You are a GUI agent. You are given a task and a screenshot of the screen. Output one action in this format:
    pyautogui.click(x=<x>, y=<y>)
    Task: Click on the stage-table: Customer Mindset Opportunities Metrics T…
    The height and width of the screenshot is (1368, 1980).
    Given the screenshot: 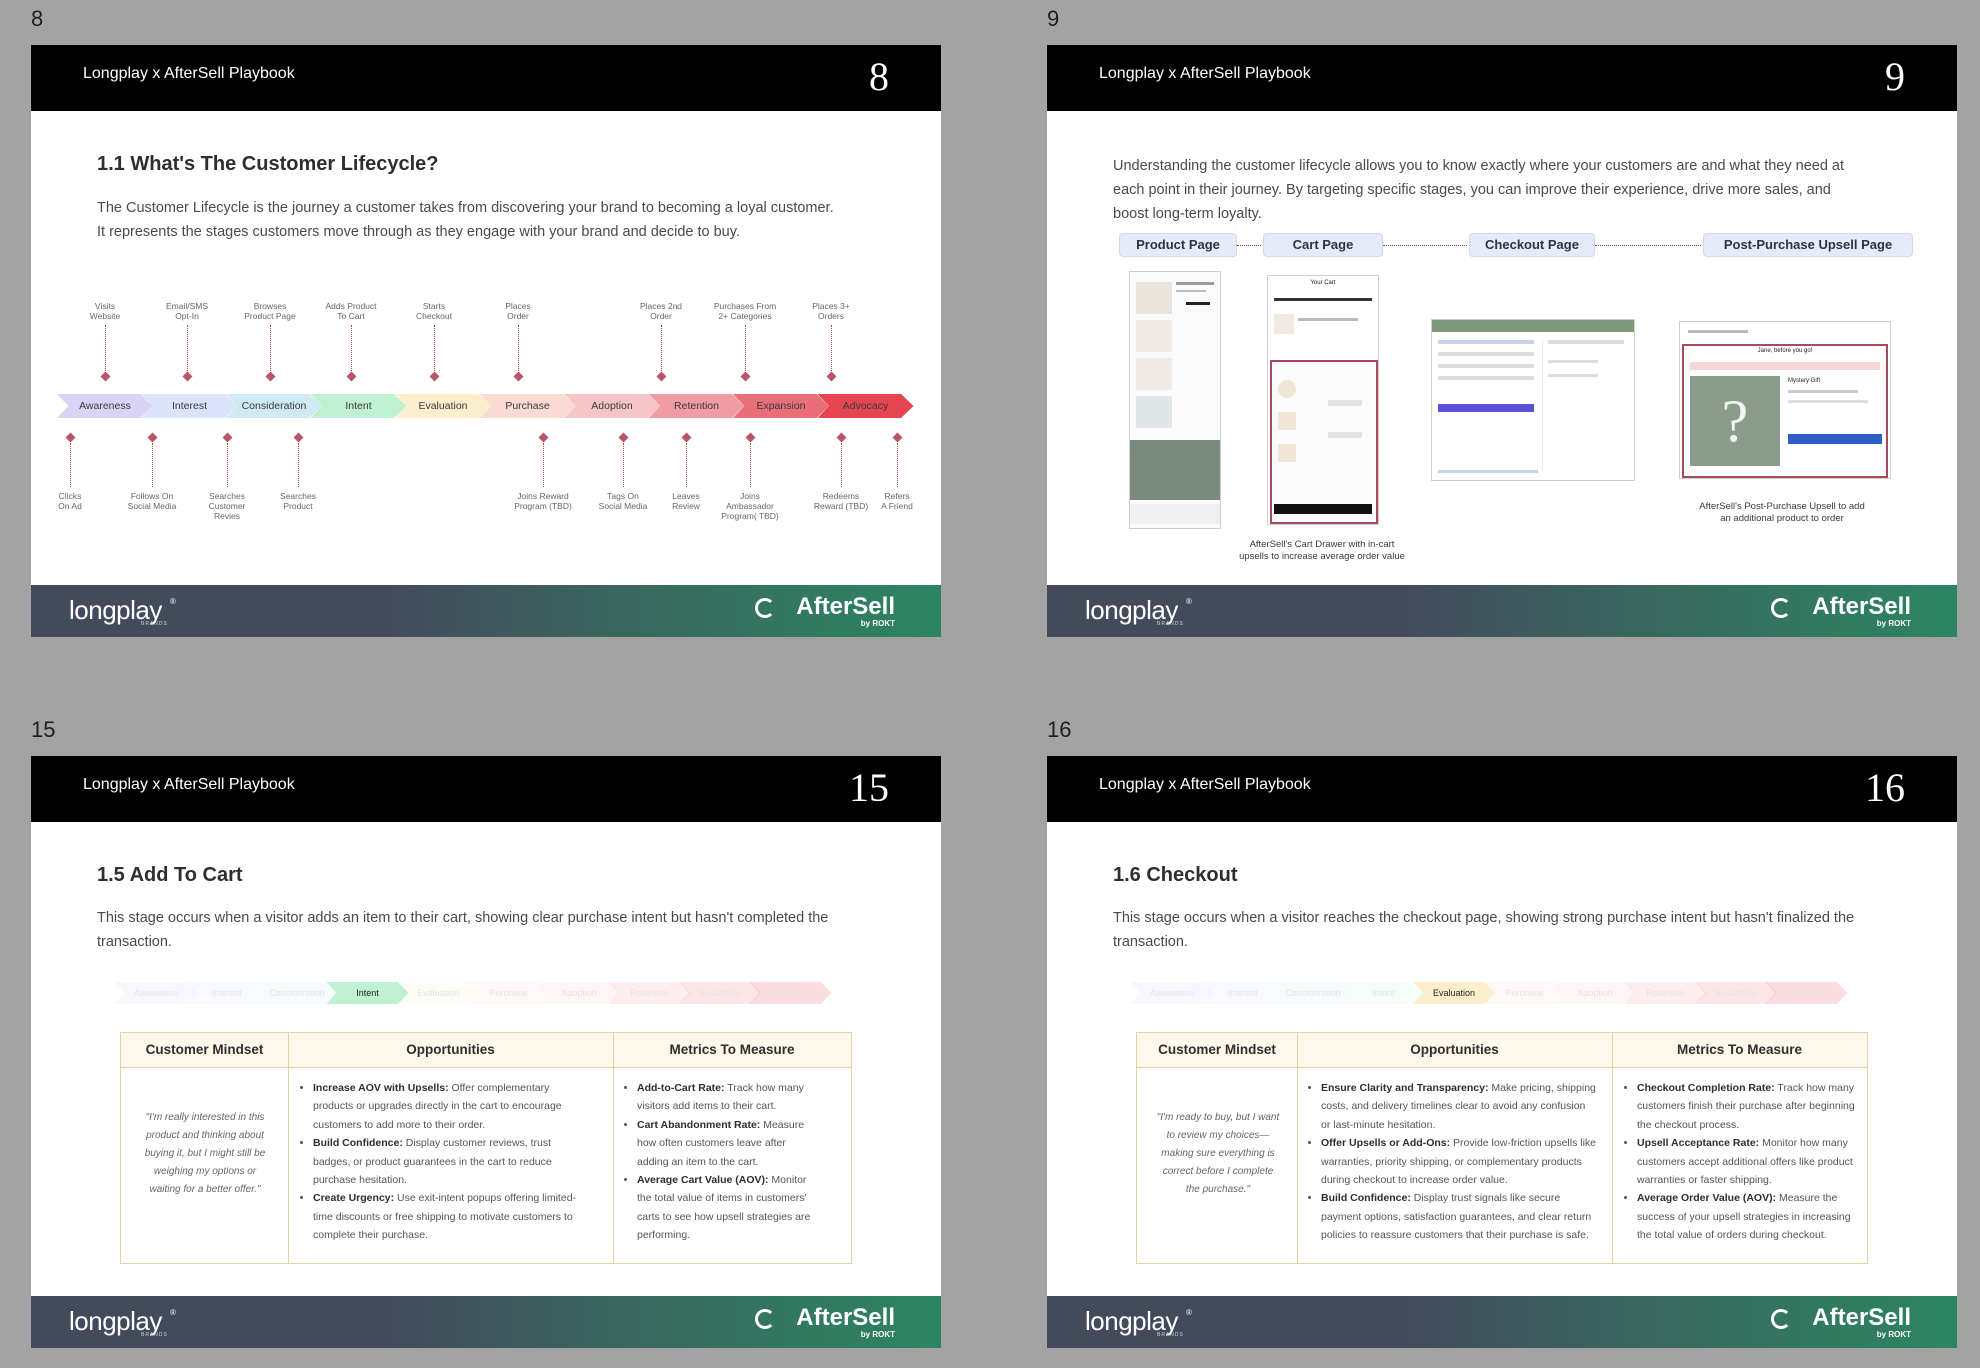 What is the action you would take?
    pyautogui.click(x=486, y=1148)
    